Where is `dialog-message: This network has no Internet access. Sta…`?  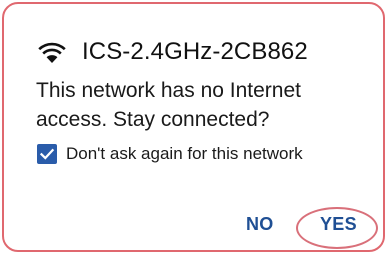
dialog-message: This network has no Internet access. Sta… is located at coordinates (168, 105).